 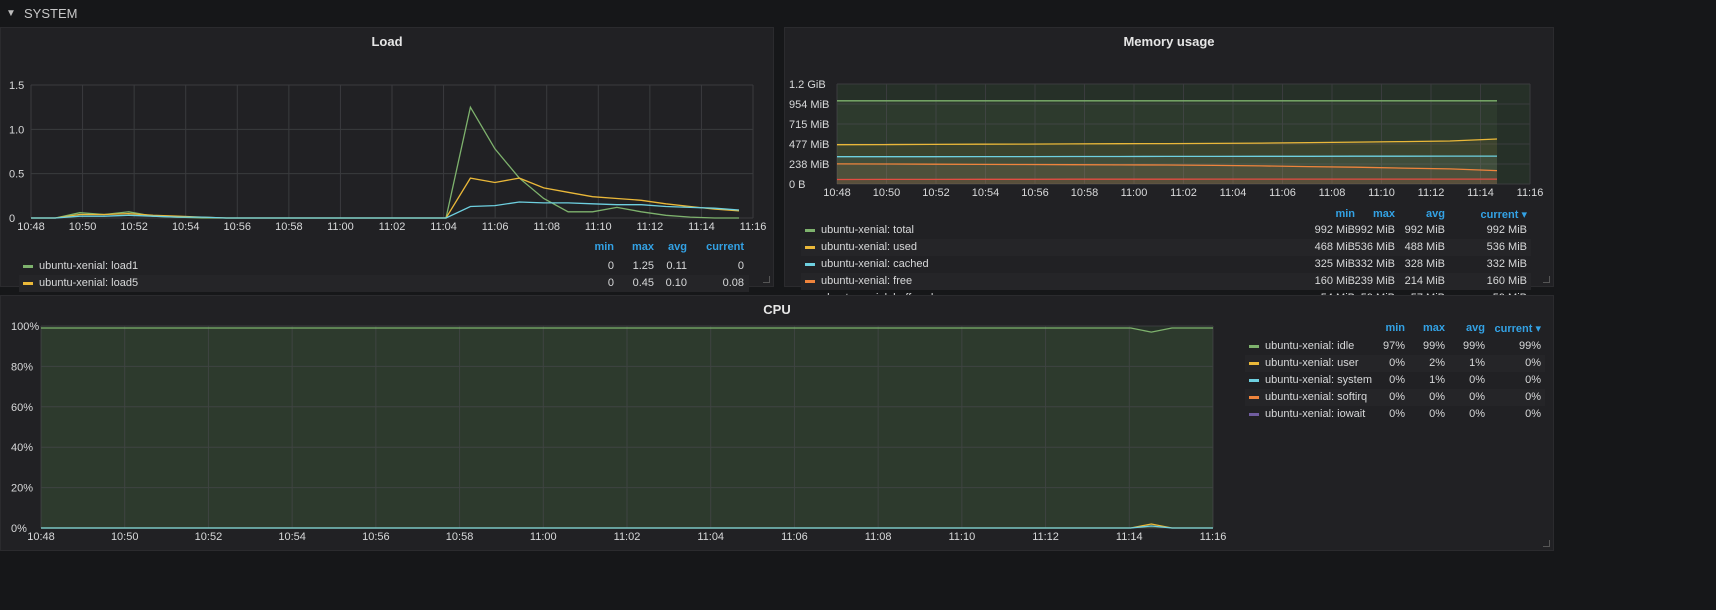 What do you see at coordinates (643, 283) in the screenshot?
I see `series-max-value: 0.45` at bounding box center [643, 283].